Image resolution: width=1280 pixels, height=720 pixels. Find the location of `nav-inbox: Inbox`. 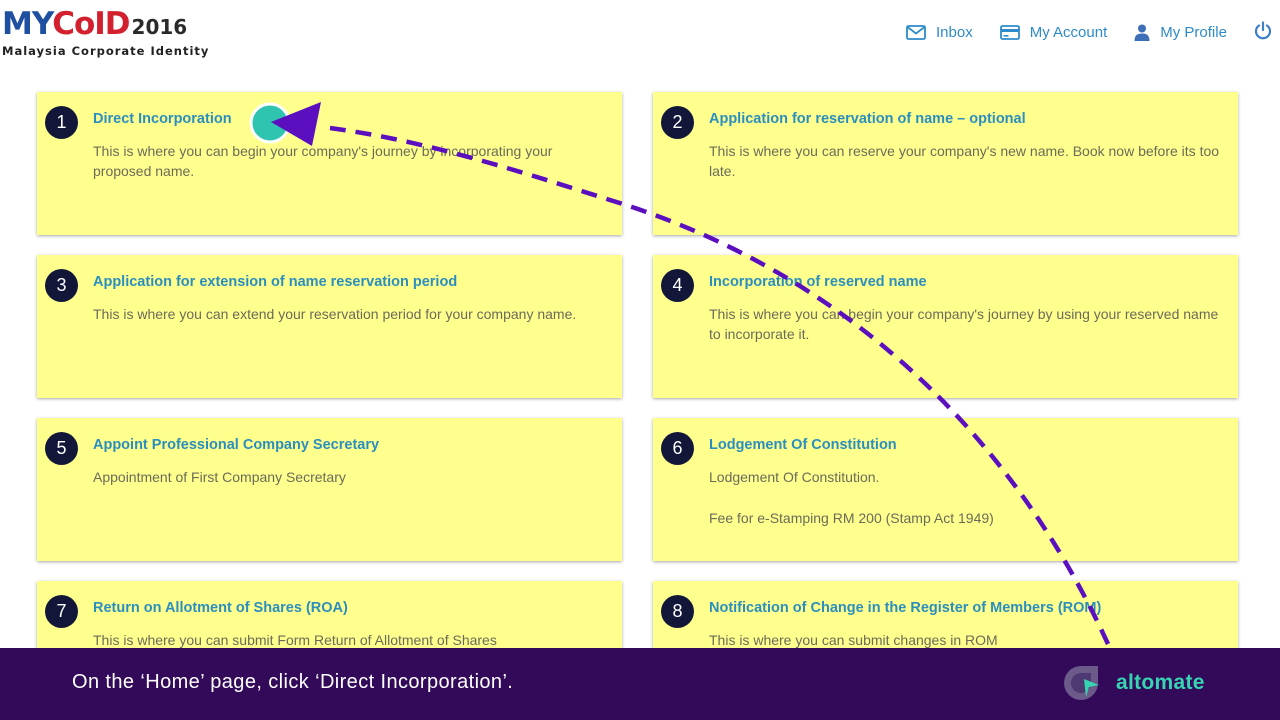

nav-inbox: Inbox is located at coordinates (939, 32).